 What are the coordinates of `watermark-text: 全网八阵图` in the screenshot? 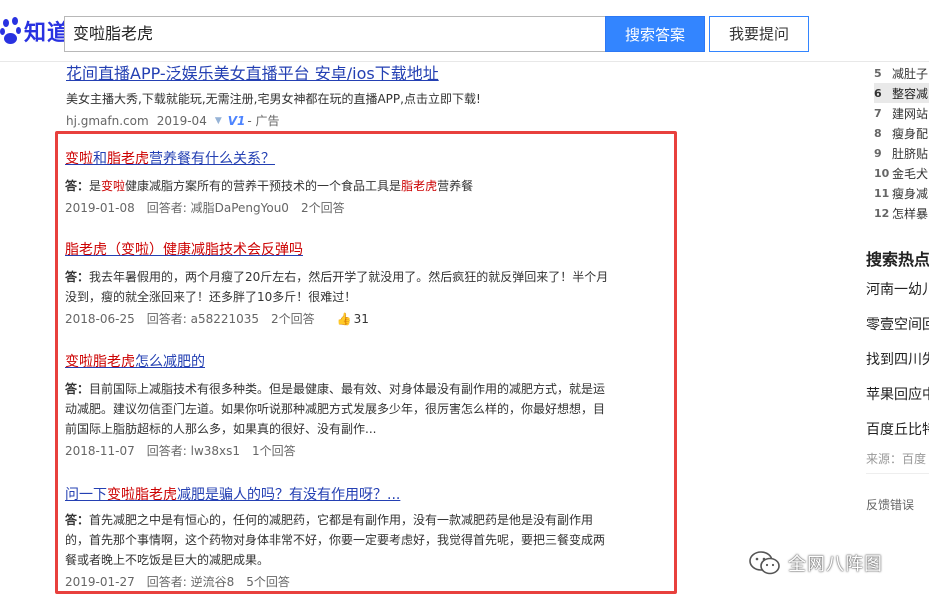 It's located at (835, 564).